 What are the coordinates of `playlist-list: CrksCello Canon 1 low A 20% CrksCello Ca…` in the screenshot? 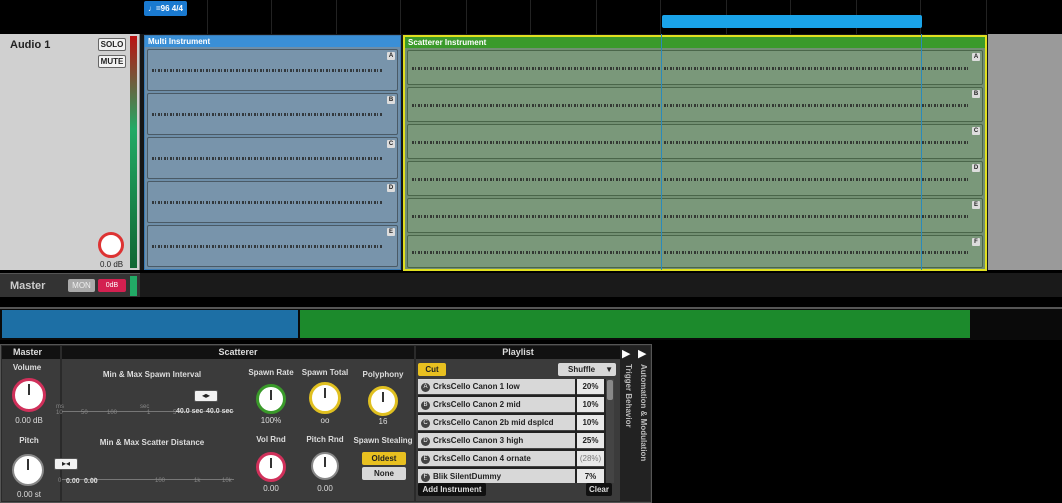 It's located at (516, 431).